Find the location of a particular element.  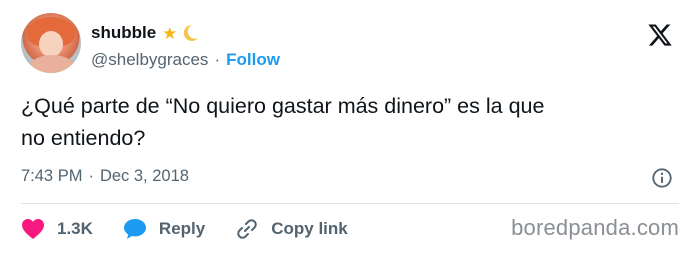

divider is located at coordinates (350, 203).